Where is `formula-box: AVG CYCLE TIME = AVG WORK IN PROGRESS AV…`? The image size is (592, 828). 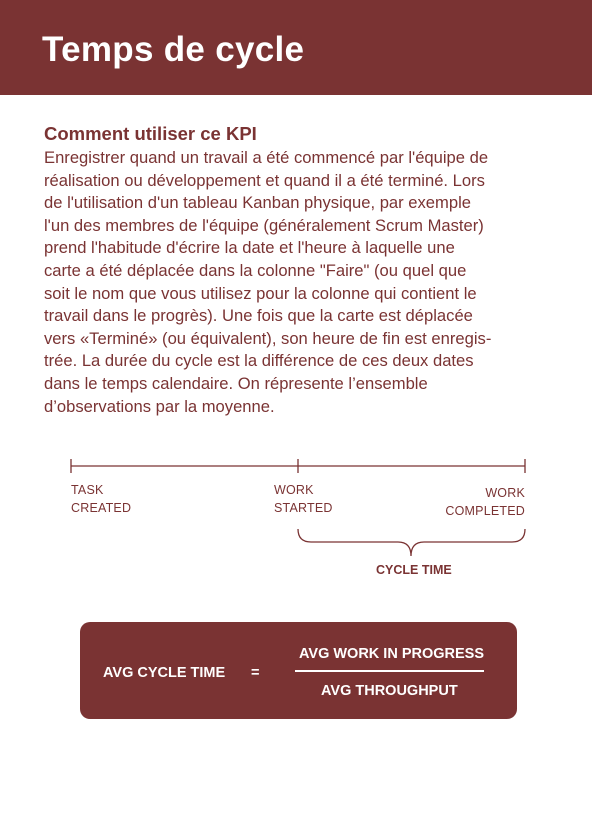 formula-box: AVG CYCLE TIME = AVG WORK IN PROGRESS AV… is located at coordinates (298, 670).